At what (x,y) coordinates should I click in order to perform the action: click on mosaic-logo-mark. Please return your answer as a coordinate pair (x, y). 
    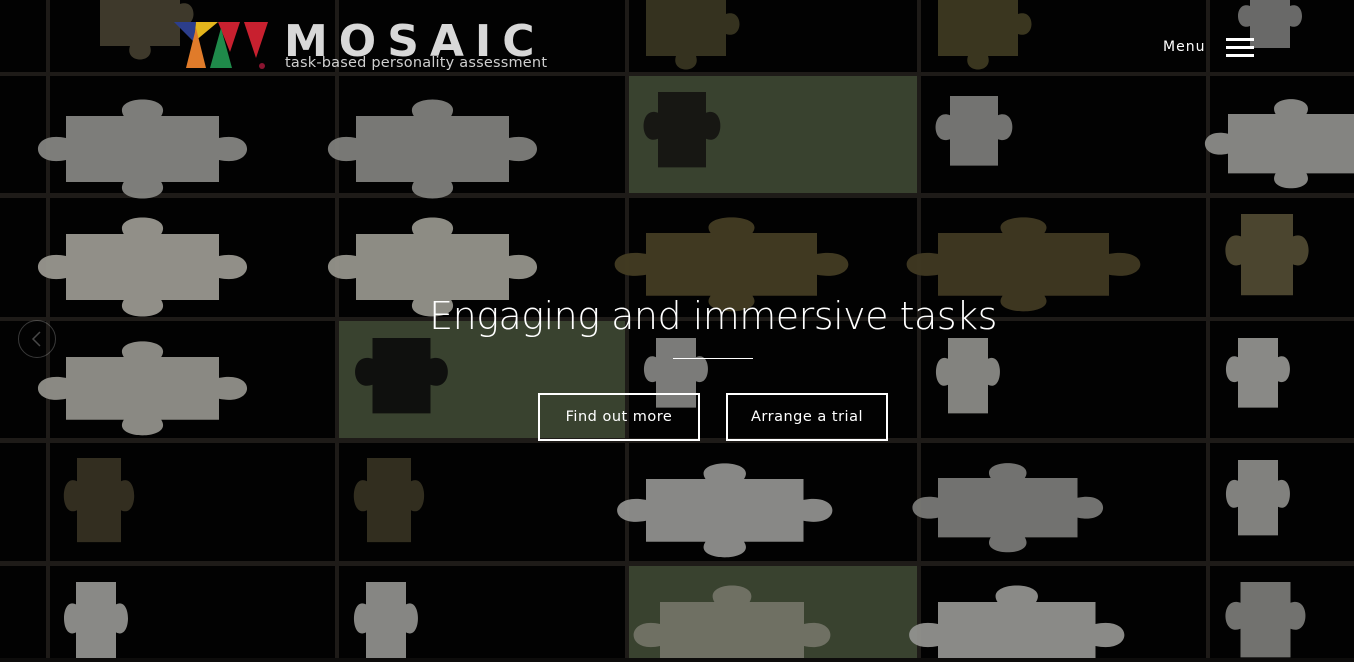
    Looking at the image, I should click on (221, 45).